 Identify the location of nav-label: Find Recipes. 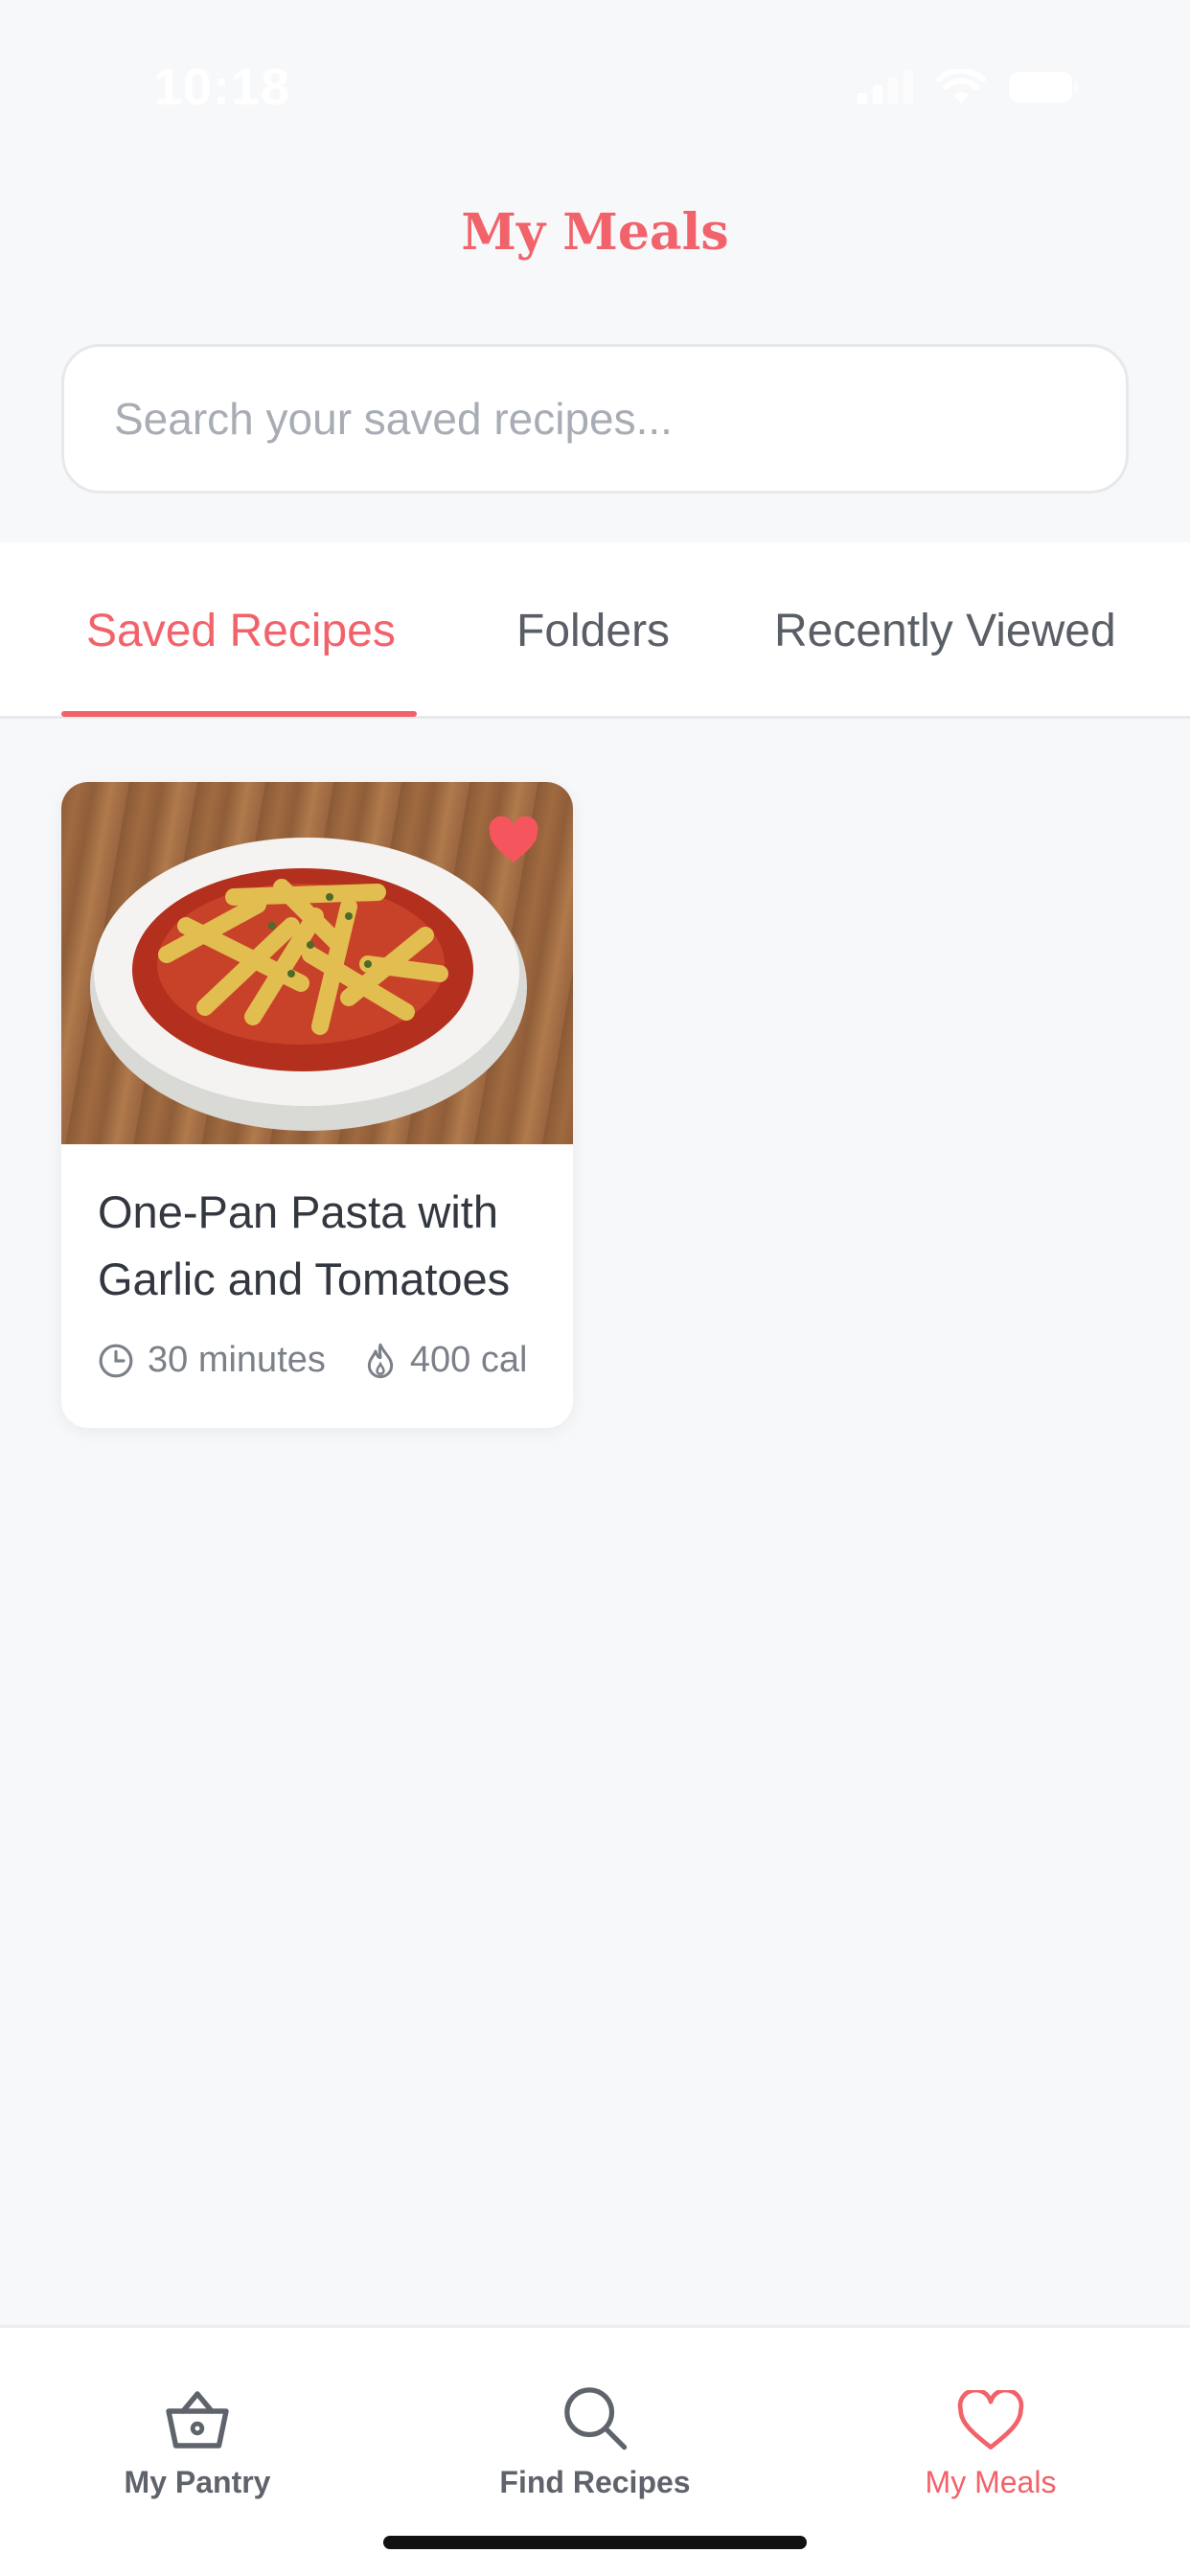
(595, 2482).